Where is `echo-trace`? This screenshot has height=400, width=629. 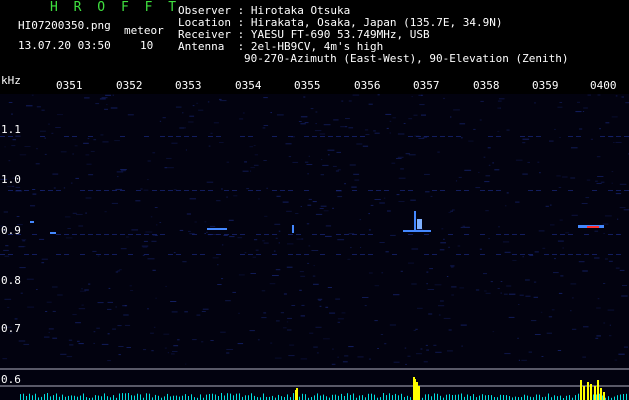 echo-trace is located at coordinates (293, 229).